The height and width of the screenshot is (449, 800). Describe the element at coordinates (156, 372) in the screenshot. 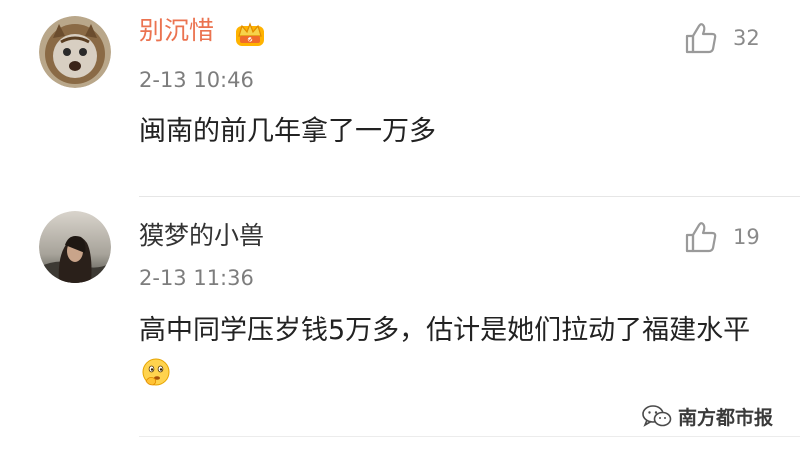

I see `thinking-emoji-icon` at that location.